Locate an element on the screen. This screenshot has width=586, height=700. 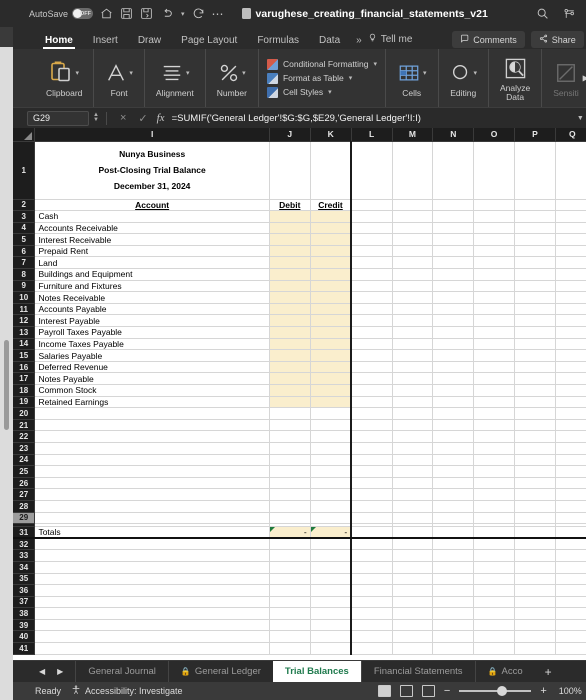
alignment-icon: ▾ is located at coordinates (175, 73).